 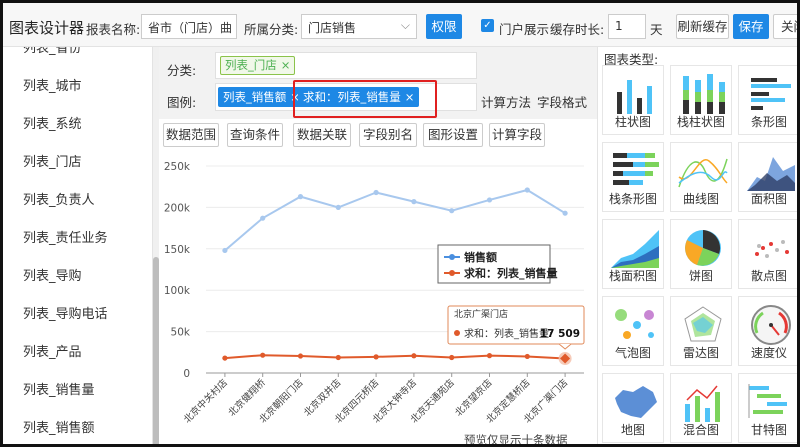 I want to click on scatter-chart-icon, so click(x=772, y=249).